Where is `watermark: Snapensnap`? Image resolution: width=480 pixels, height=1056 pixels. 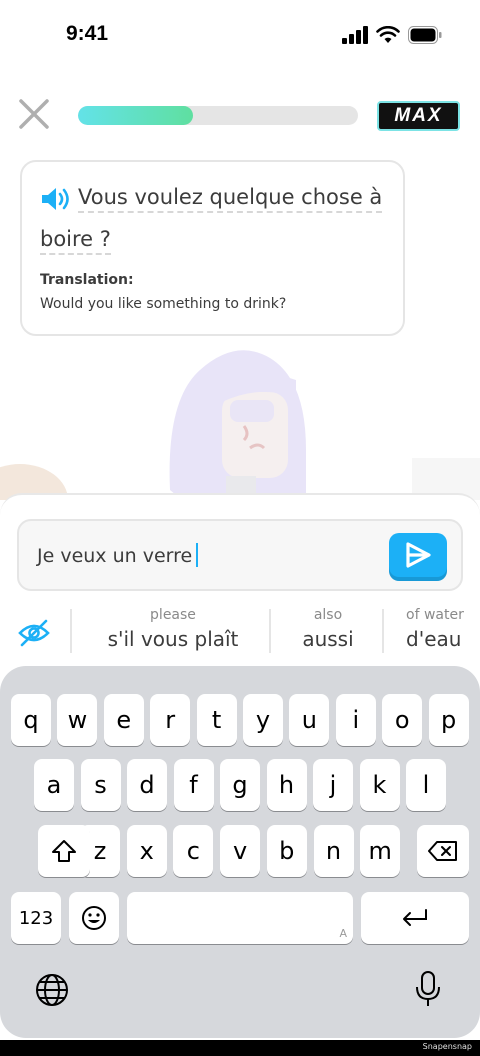
watermark: Snapensnap is located at coordinates (447, 1046).